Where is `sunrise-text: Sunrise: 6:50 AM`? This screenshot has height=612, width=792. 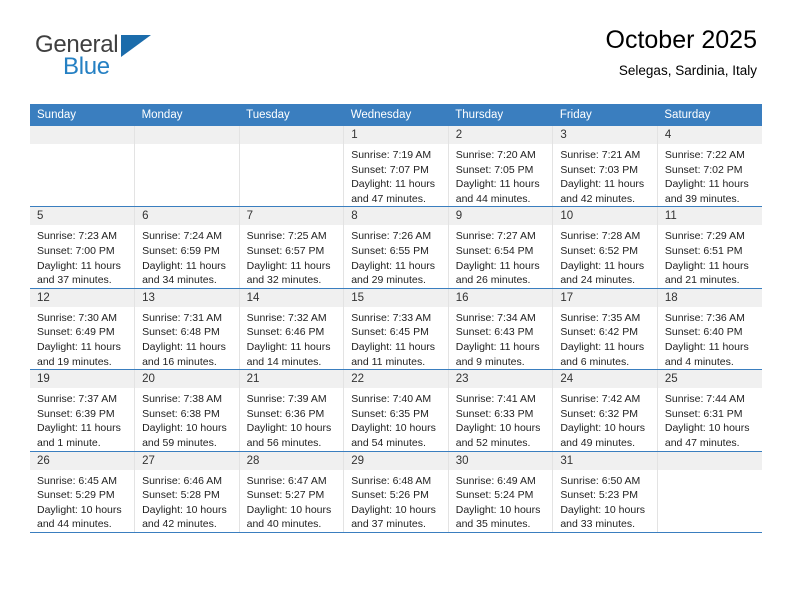
sunrise-text: Sunrise: 6:50 AM is located at coordinates (600, 480).